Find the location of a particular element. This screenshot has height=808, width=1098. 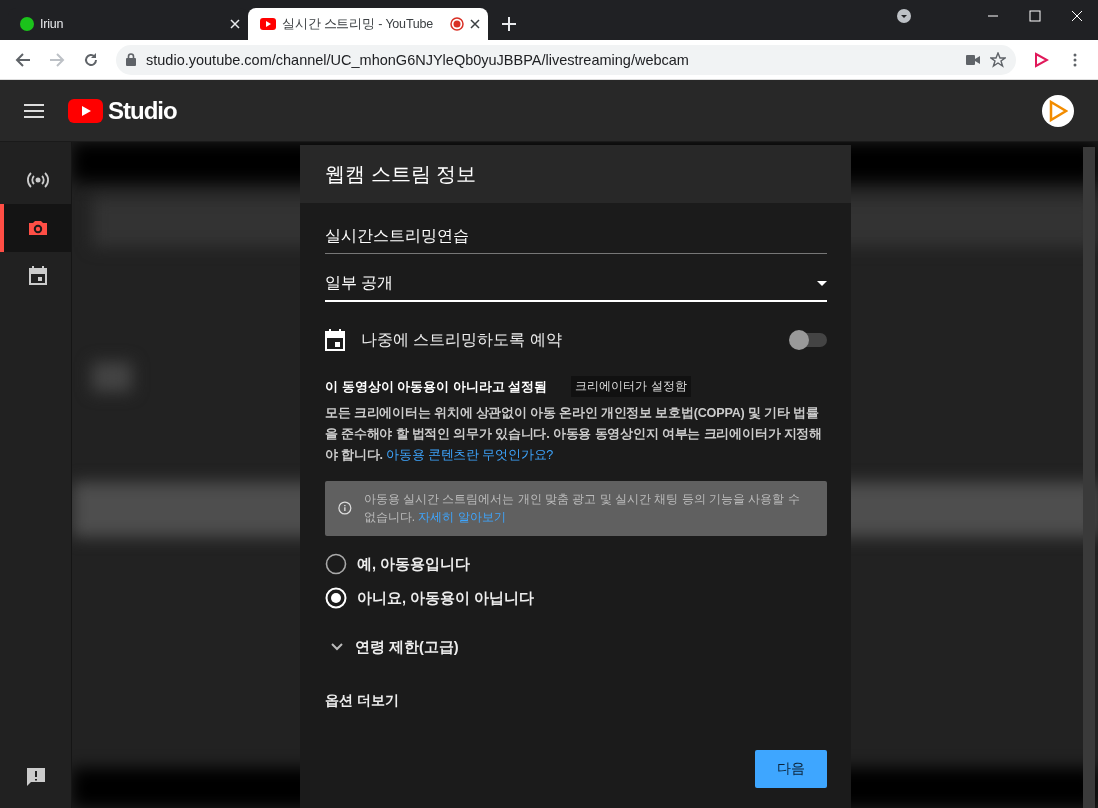

radio-button is located at coordinates (336, 564).